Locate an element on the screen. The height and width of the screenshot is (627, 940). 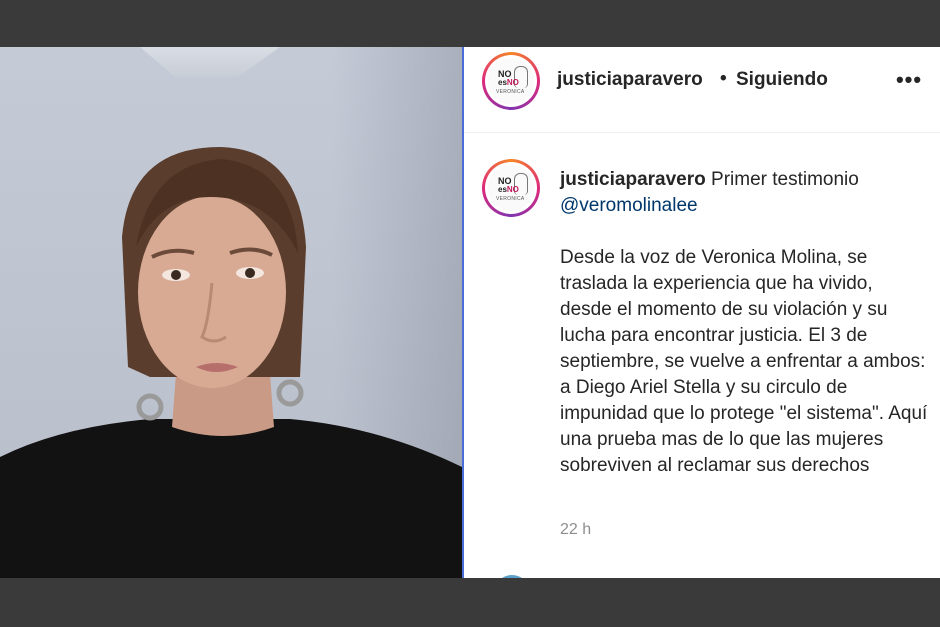
caption-intro: Primer testimonio is located at coordinates (785, 179).